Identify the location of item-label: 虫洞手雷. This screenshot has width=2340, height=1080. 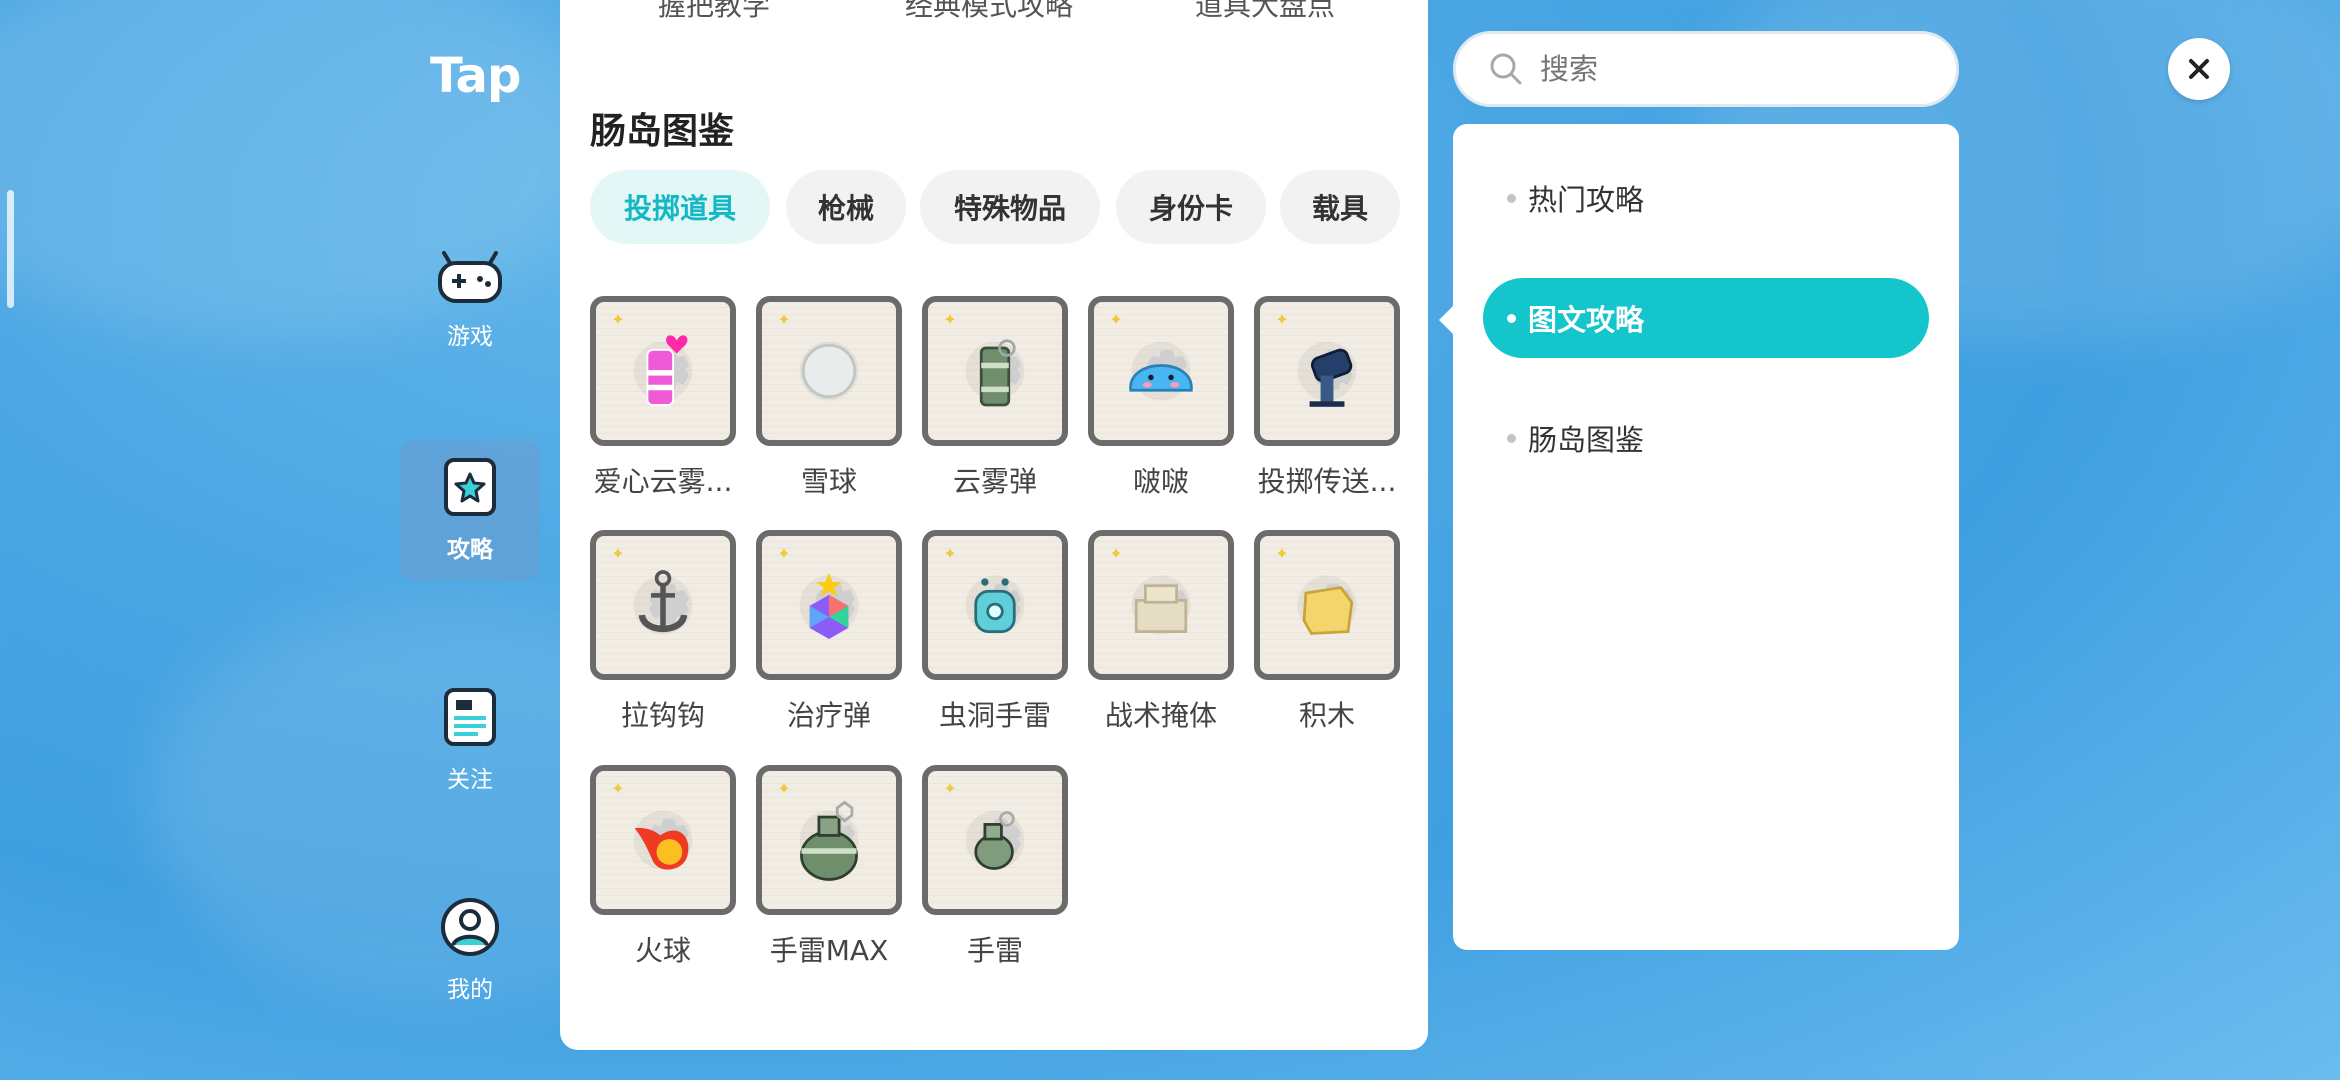
(994, 715).